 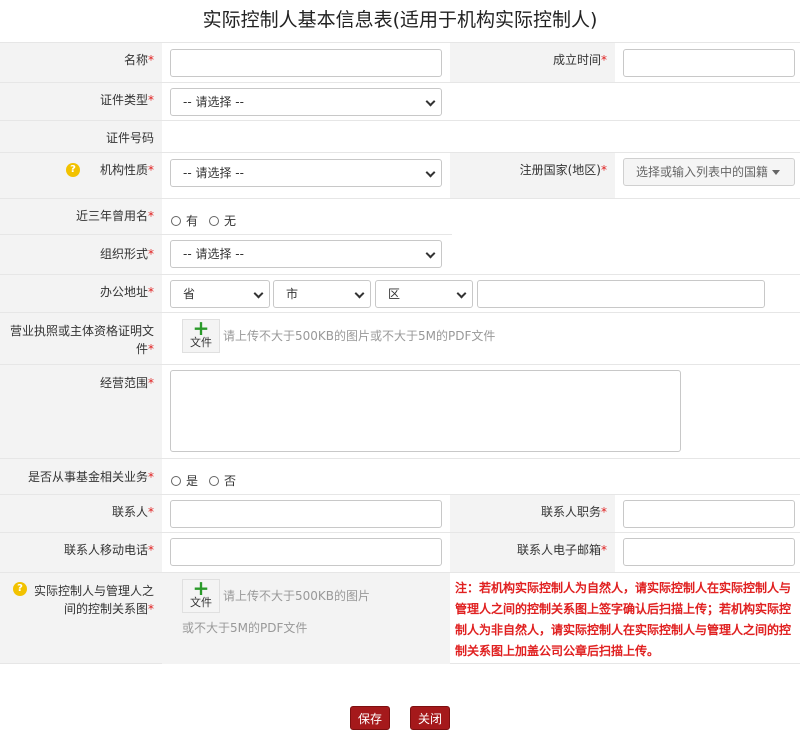 What do you see at coordinates (81, 411) in the screenshot?
I see `label-biz-scope: 经营范围*` at bounding box center [81, 411].